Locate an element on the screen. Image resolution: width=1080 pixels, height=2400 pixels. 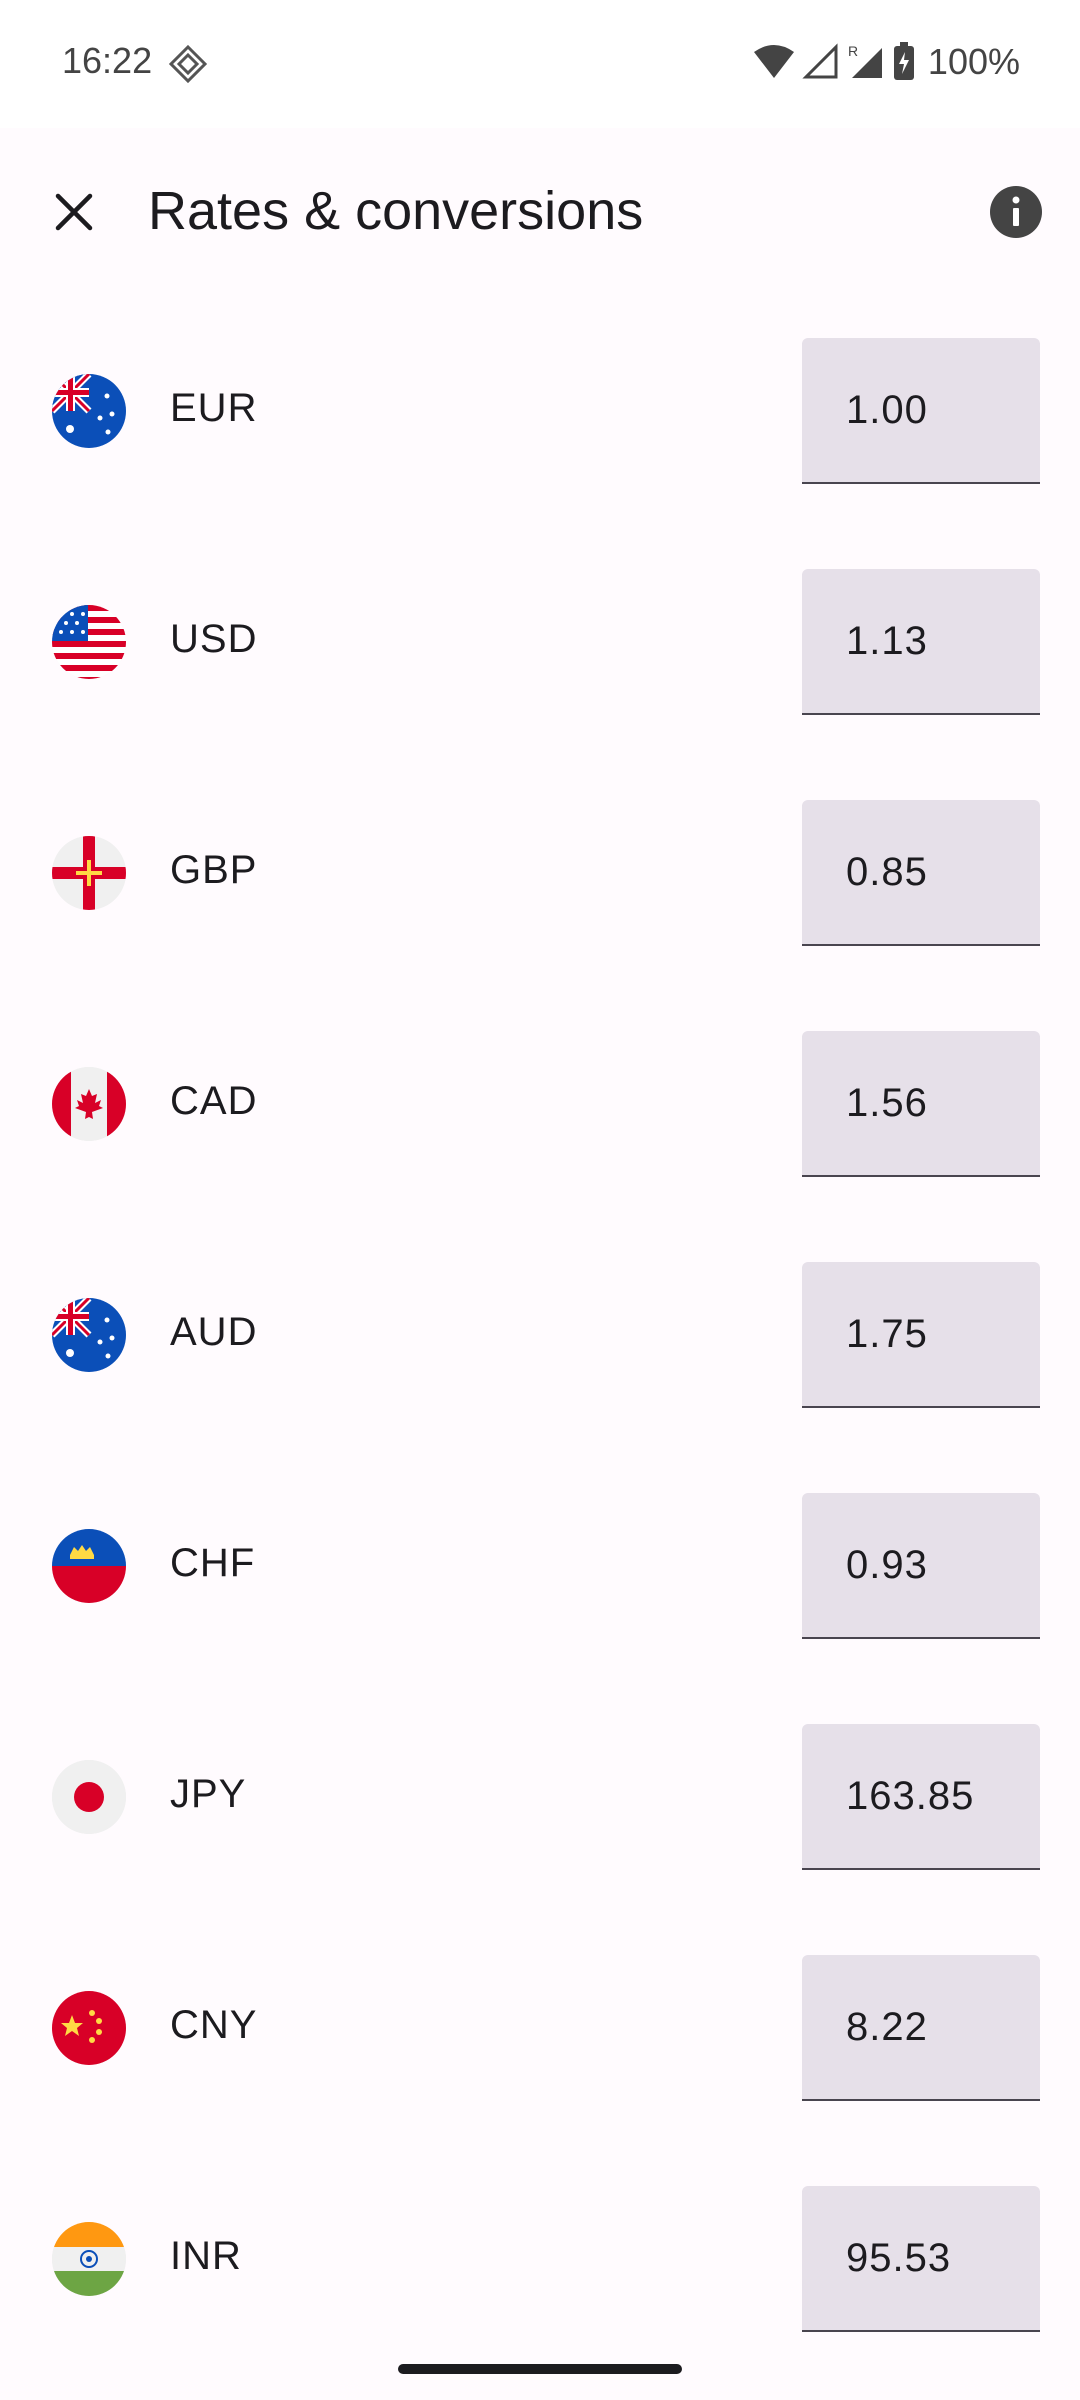
rate-input: 163.85 is located at coordinates (921, 1797).